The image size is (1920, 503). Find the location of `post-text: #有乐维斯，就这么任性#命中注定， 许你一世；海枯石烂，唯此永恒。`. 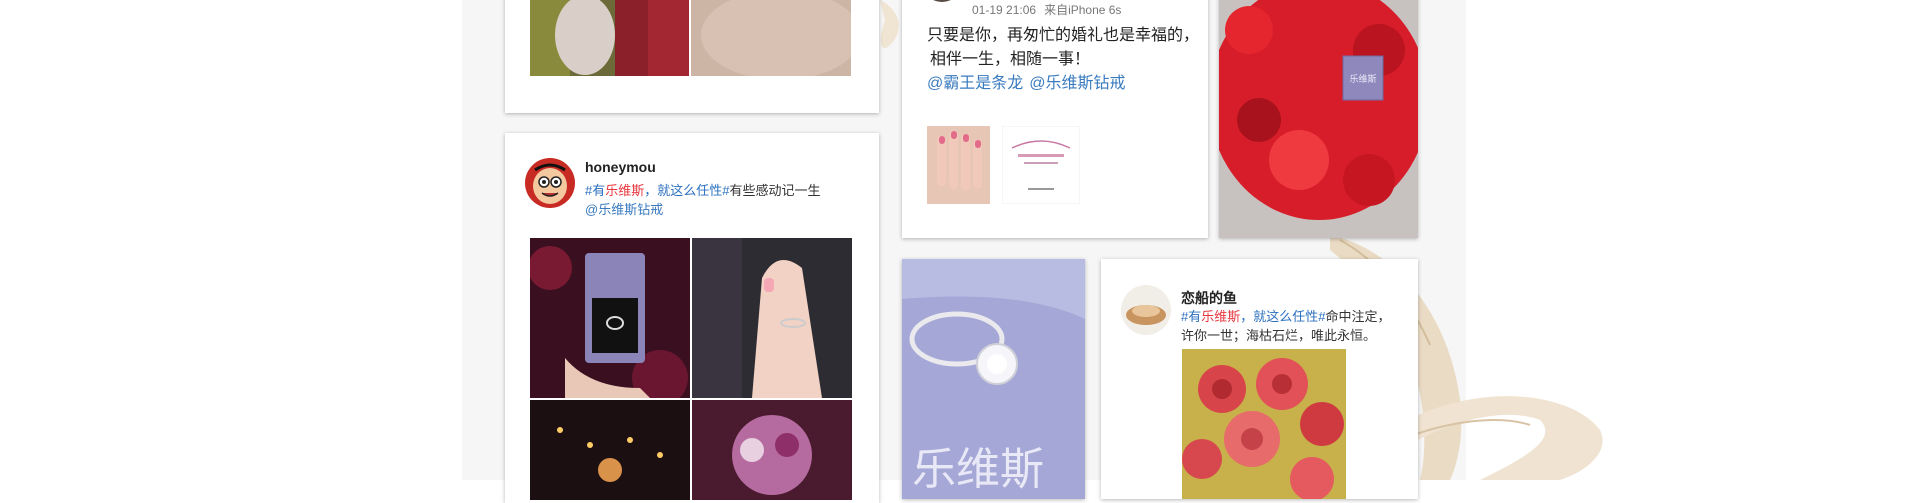

post-text: #有乐维斯，就这么任性#命中注定， 许你一世；海枯石烂，唯此永恒。 is located at coordinates (1295, 326).